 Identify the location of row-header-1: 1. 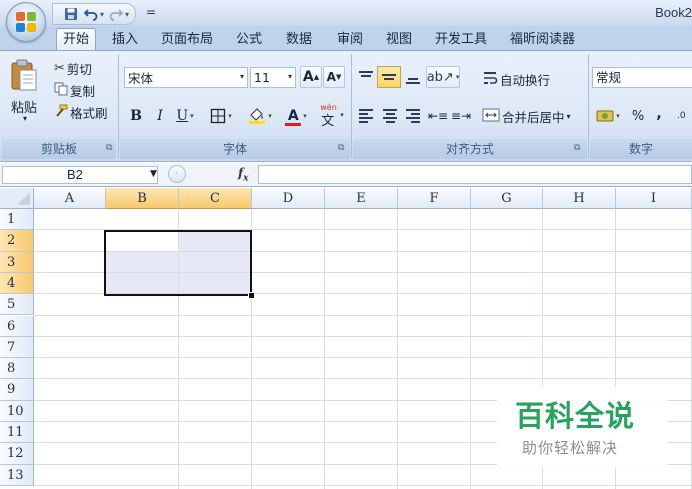
(17, 220).